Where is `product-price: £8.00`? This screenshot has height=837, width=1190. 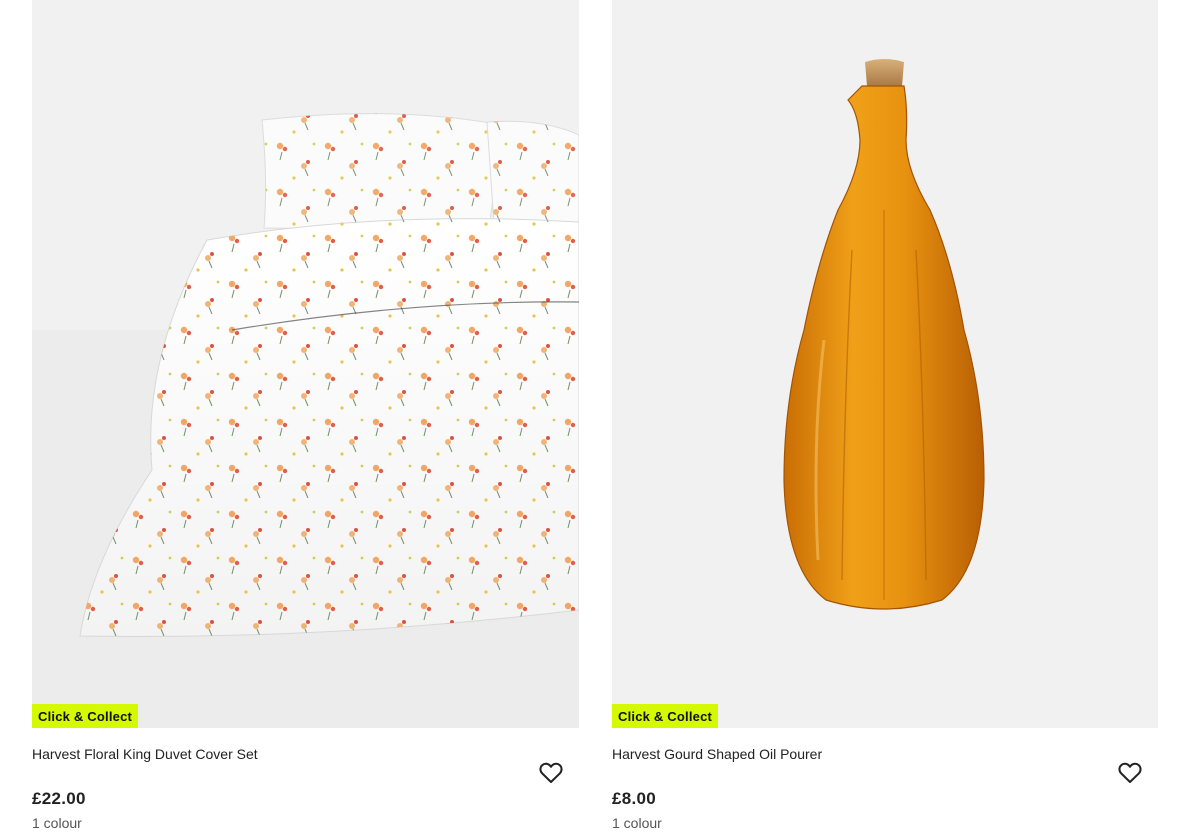
product-price: £8.00 is located at coordinates (634, 798).